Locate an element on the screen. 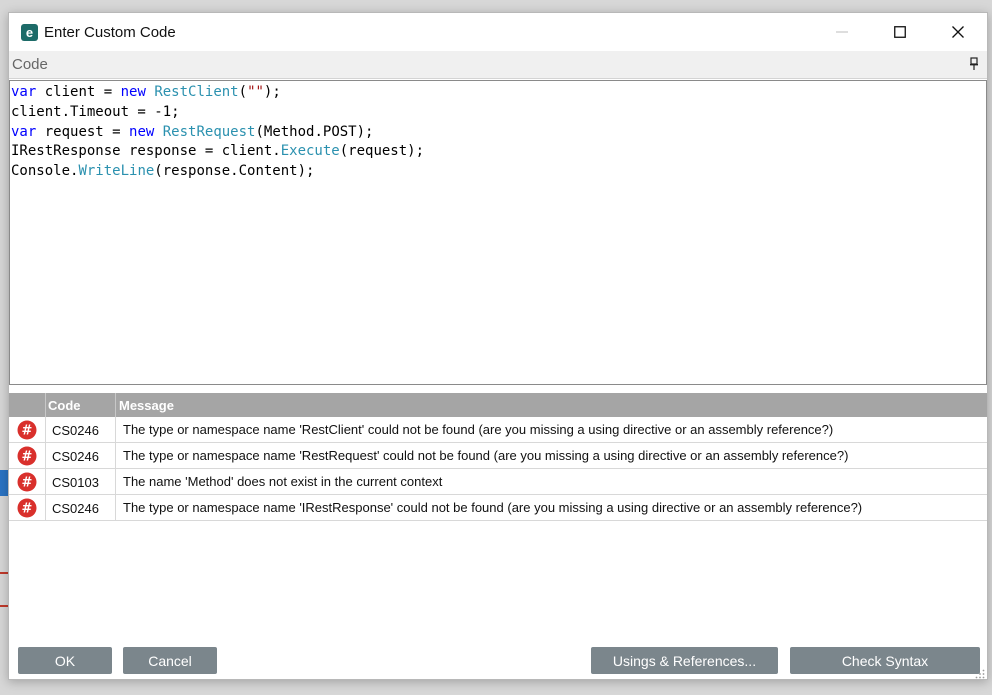 The width and height of the screenshot is (992, 695). code-column-header: Code is located at coordinates (64, 405).